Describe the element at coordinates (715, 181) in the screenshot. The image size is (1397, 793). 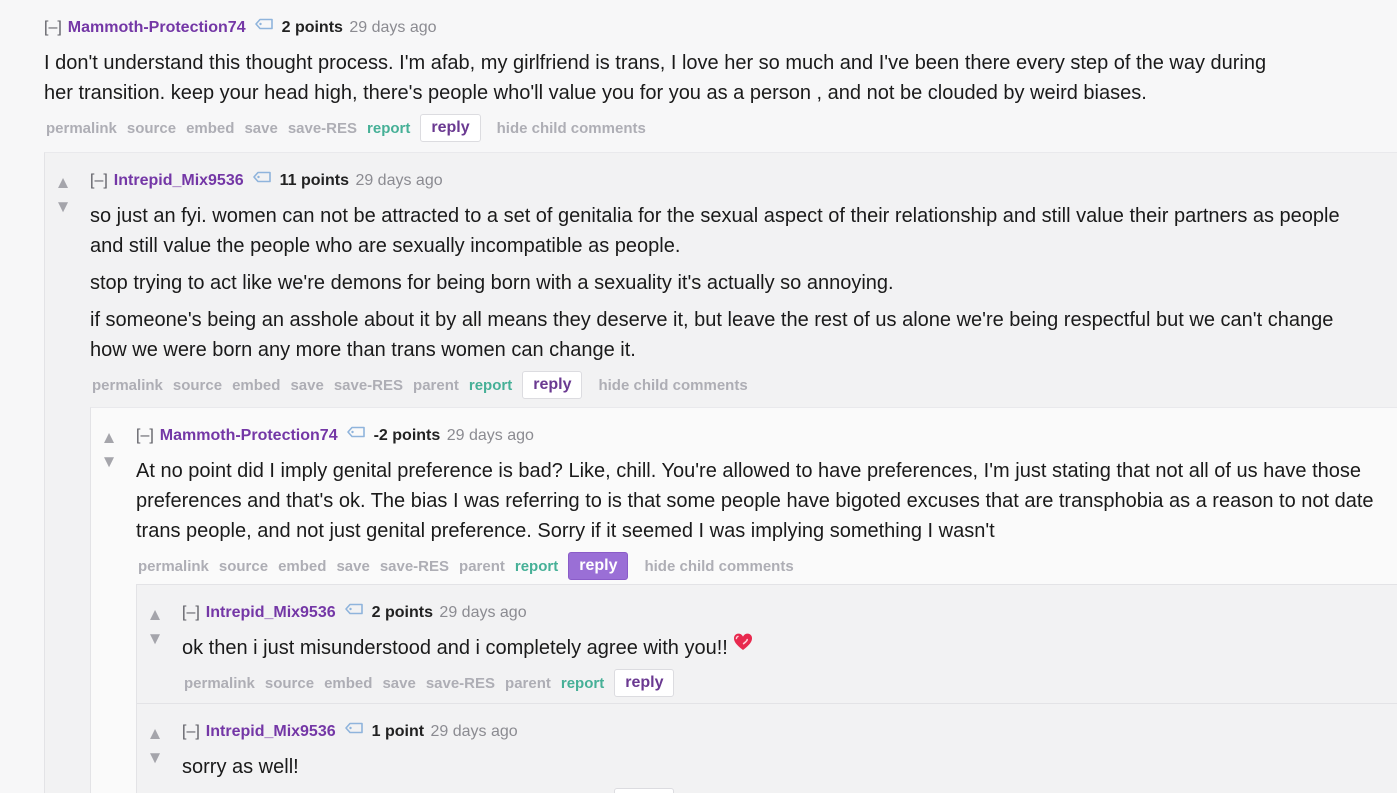
I see `comment-tagline: [–] Intrepid_Mix9536 11 points 29 days ago` at that location.